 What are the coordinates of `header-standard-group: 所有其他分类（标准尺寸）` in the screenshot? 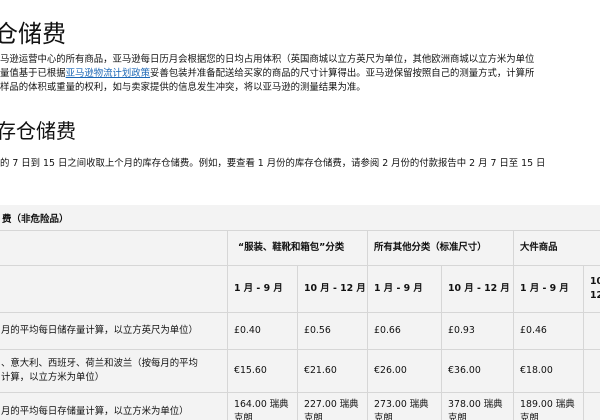 It's located at (441, 248).